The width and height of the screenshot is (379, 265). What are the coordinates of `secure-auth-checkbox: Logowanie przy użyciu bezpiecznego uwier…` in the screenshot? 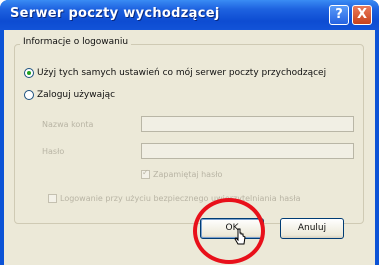 It's located at (174, 198).